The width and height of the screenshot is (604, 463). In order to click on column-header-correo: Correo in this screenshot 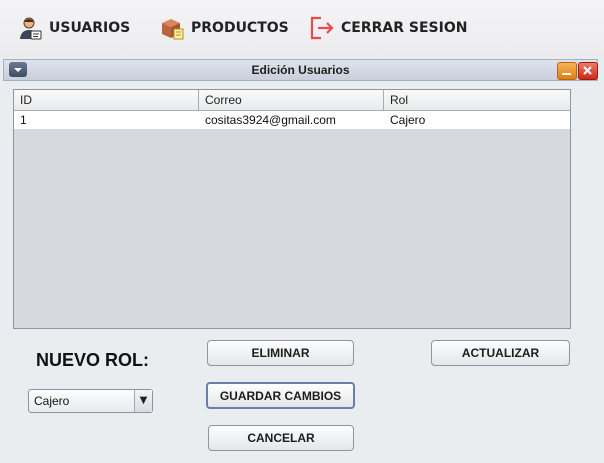, I will do `click(291, 100)`.